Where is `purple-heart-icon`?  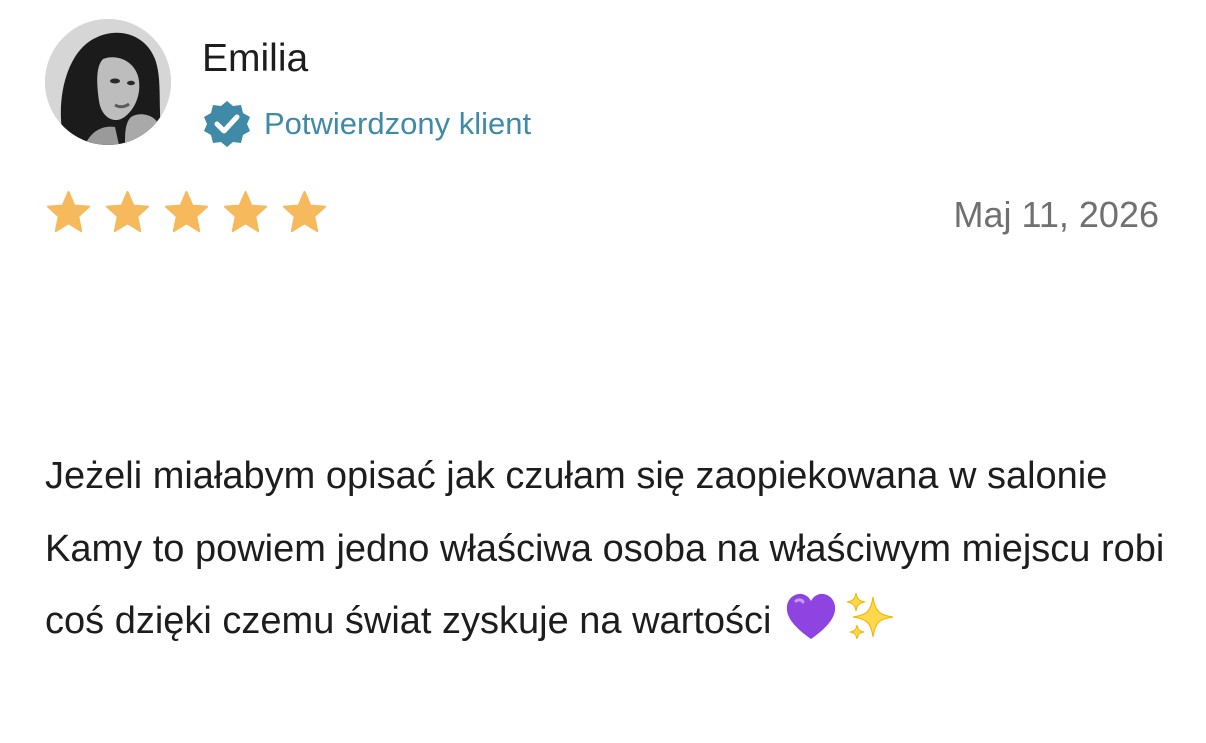 purple-heart-icon is located at coordinates (811, 616).